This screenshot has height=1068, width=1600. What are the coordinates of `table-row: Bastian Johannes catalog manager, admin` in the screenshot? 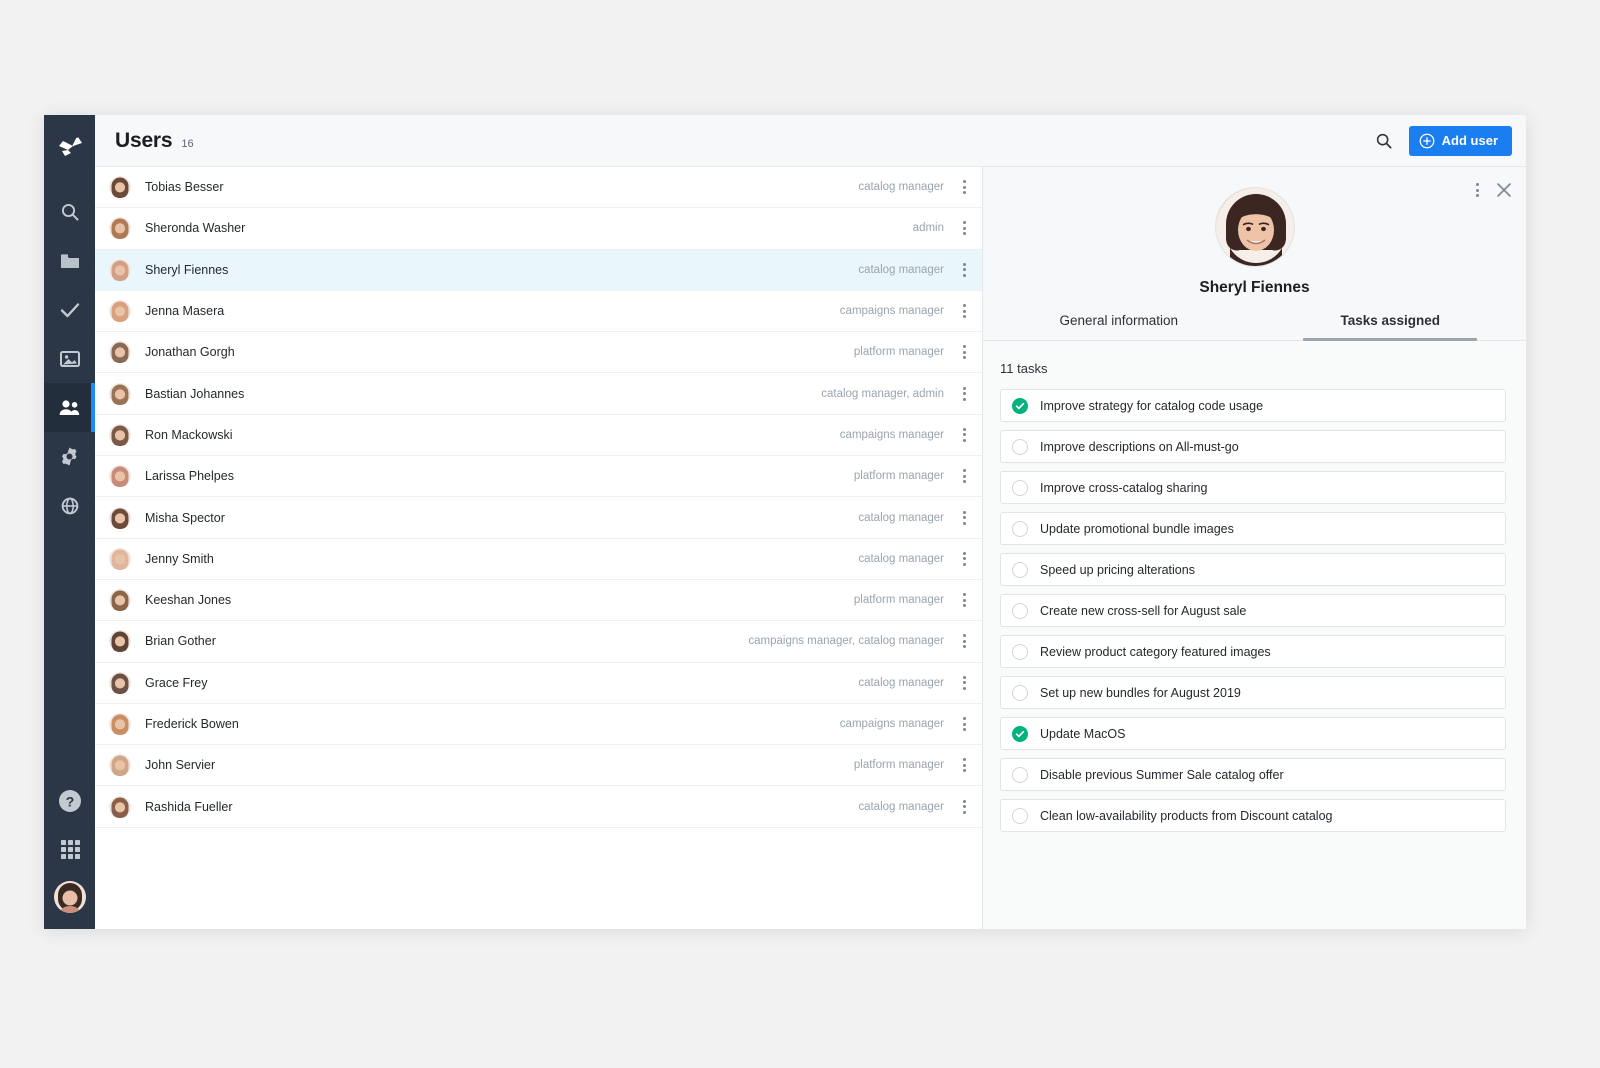 It's located at (538, 394).